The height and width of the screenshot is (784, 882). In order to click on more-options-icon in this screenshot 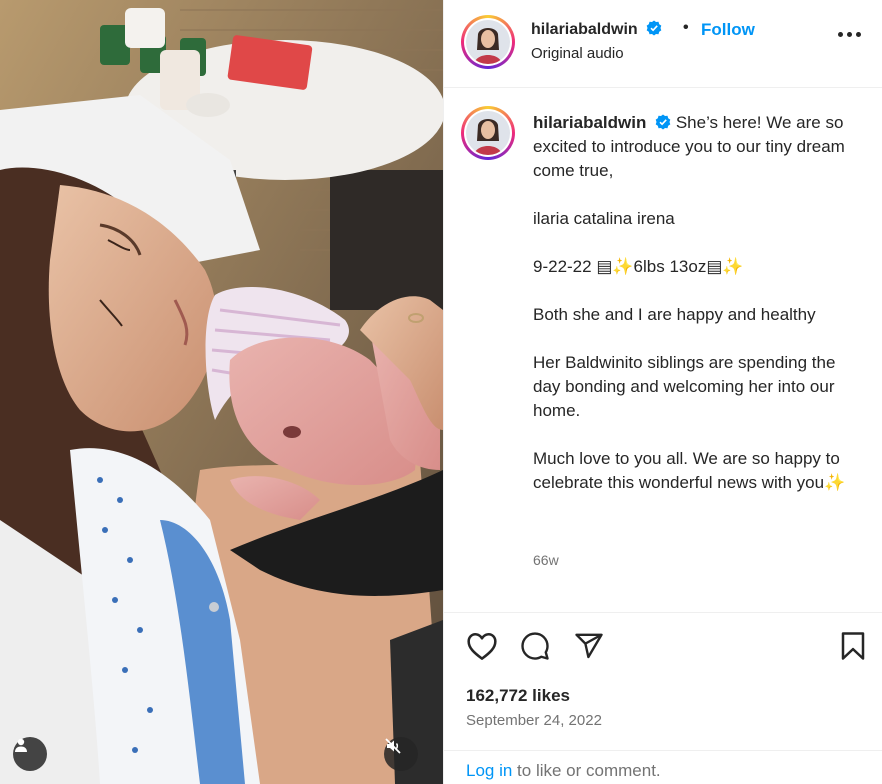, I will do `click(849, 34)`.